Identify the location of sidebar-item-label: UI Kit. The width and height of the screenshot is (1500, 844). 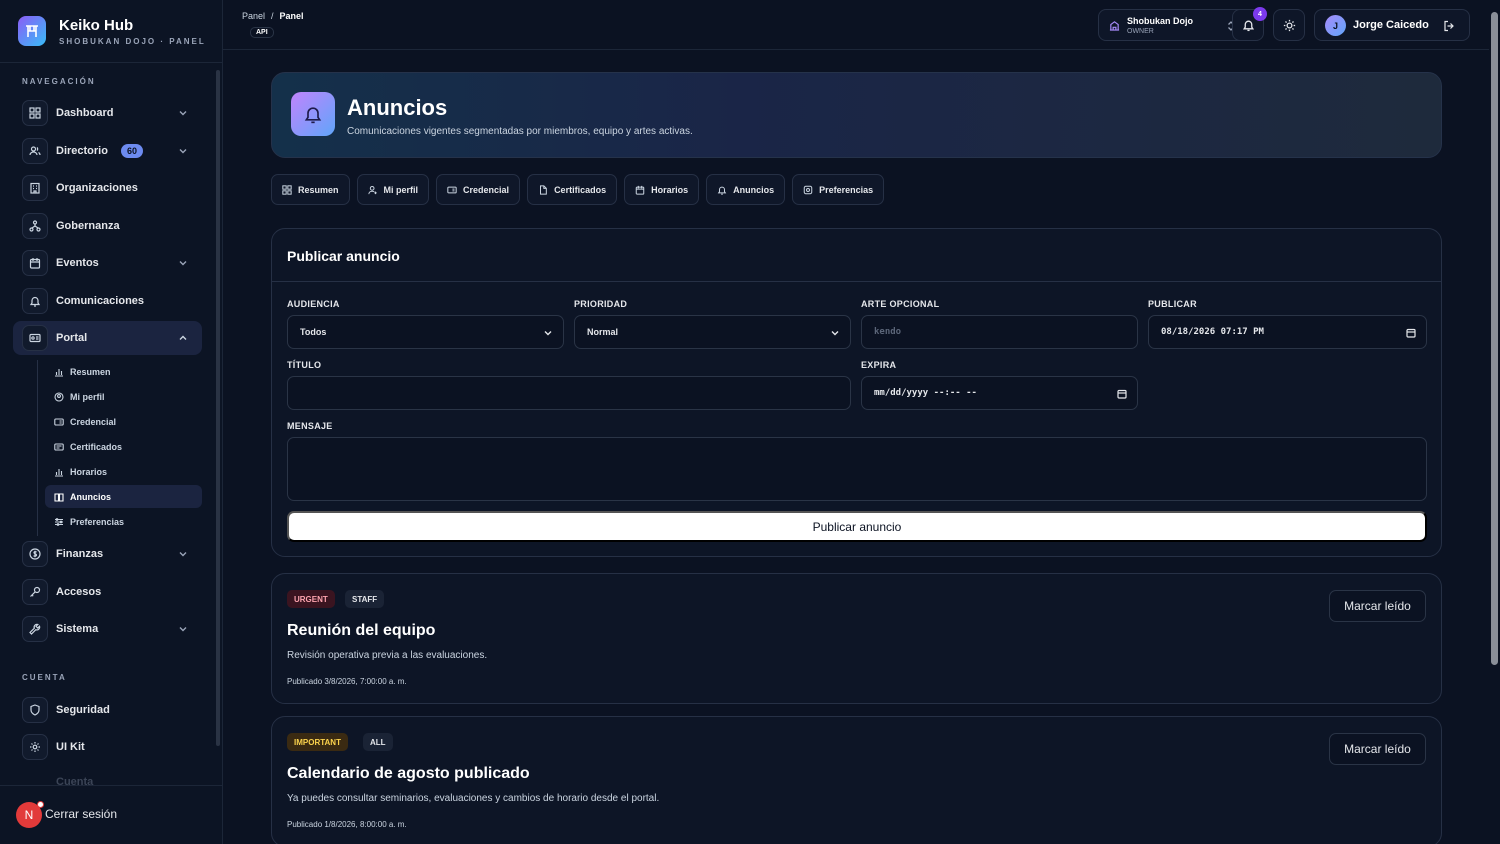
(70, 747).